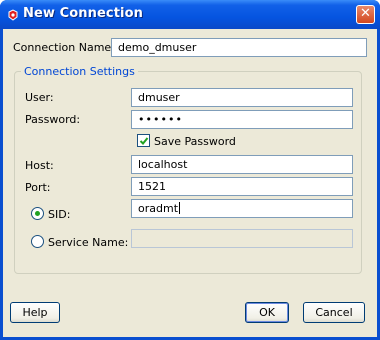 The image size is (380, 340). I want to click on radio-selected-dot, so click(37, 213).